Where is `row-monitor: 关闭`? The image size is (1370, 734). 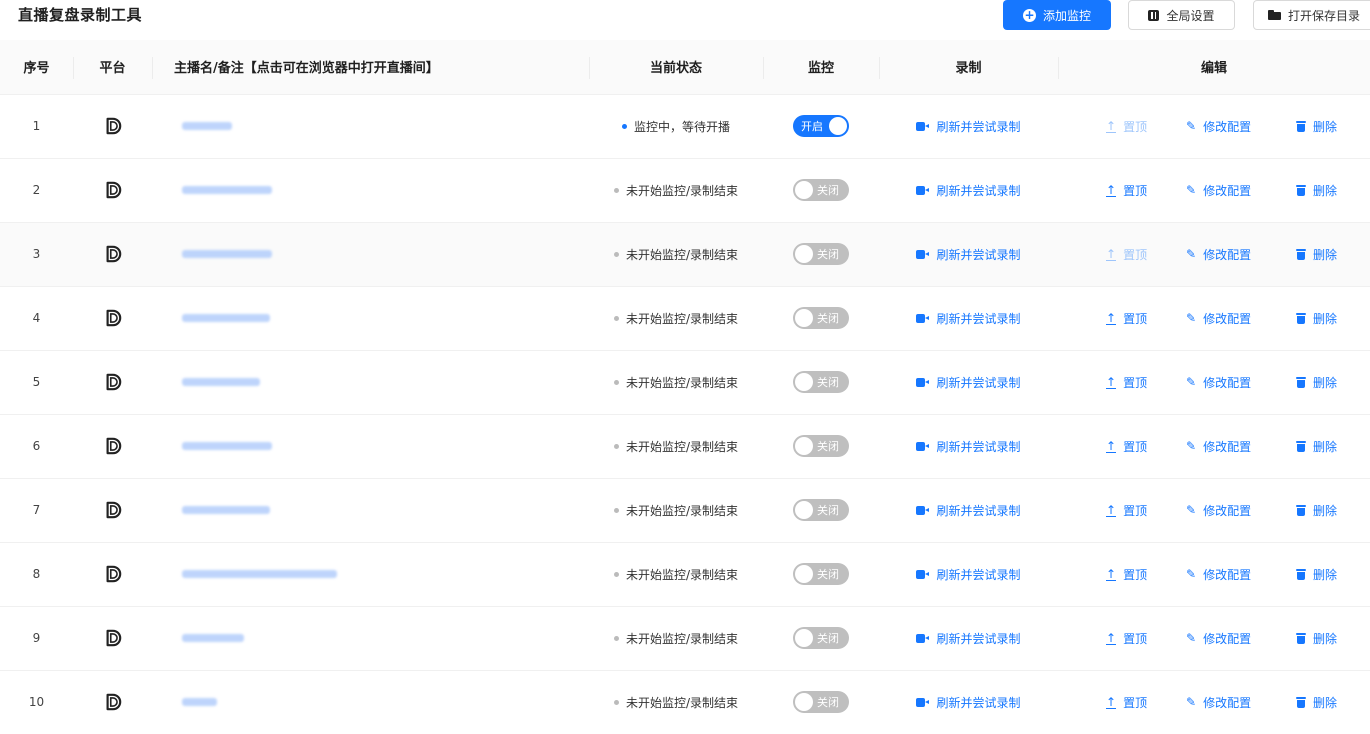
row-monitor: 关闭 is located at coordinates (821, 382).